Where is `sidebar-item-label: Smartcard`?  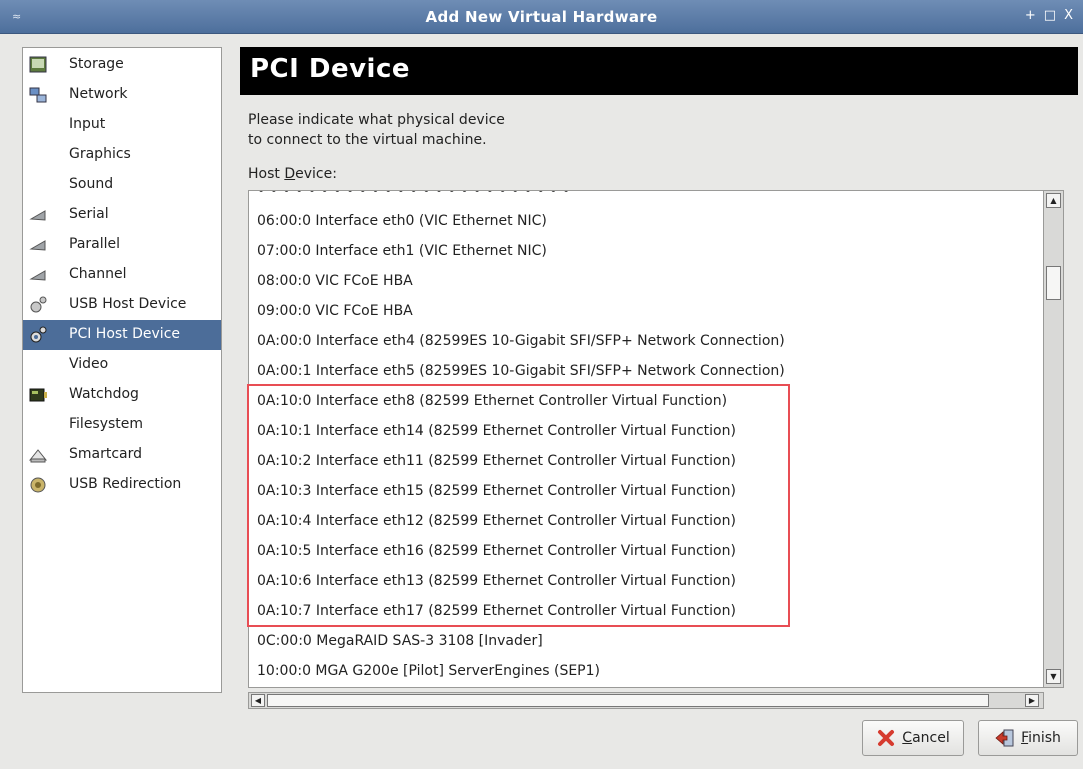 sidebar-item-label: Smartcard is located at coordinates (106, 454).